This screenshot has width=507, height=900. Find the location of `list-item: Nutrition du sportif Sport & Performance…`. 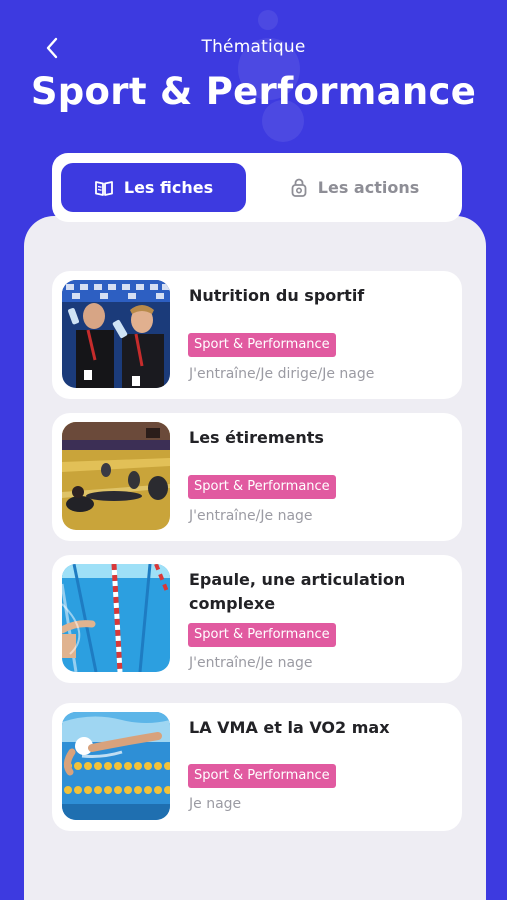

list-item: Nutrition du sportif Sport & Performance… is located at coordinates (257, 335).